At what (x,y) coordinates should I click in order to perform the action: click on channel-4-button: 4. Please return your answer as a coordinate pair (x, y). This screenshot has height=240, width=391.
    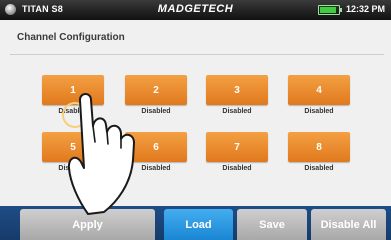
    Looking at the image, I should click on (319, 90).